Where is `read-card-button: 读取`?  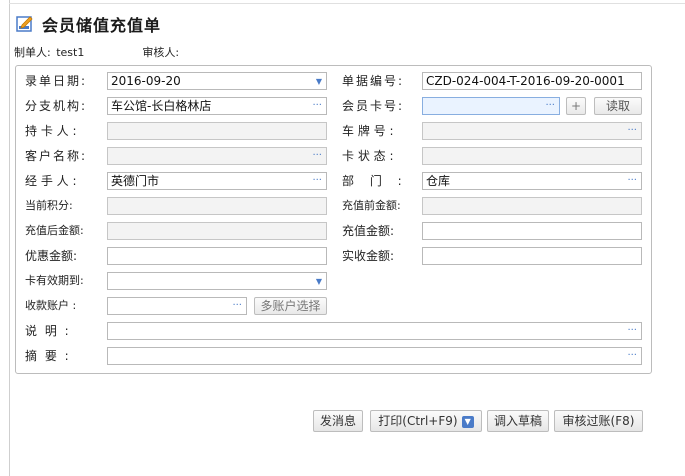 read-card-button: 读取 is located at coordinates (618, 106).